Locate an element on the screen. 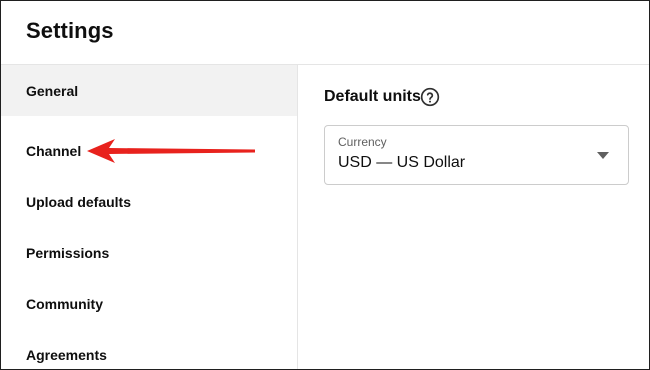 This screenshot has width=650, height=370. sidebar-item-label: Permissions is located at coordinates (68, 252).